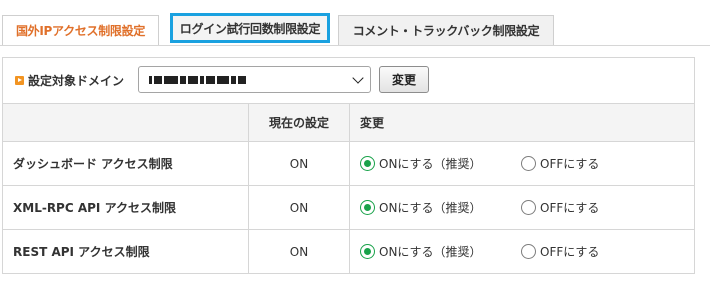 The height and width of the screenshot is (283, 710). I want to click on bullet-arrow-icon, so click(19, 80).